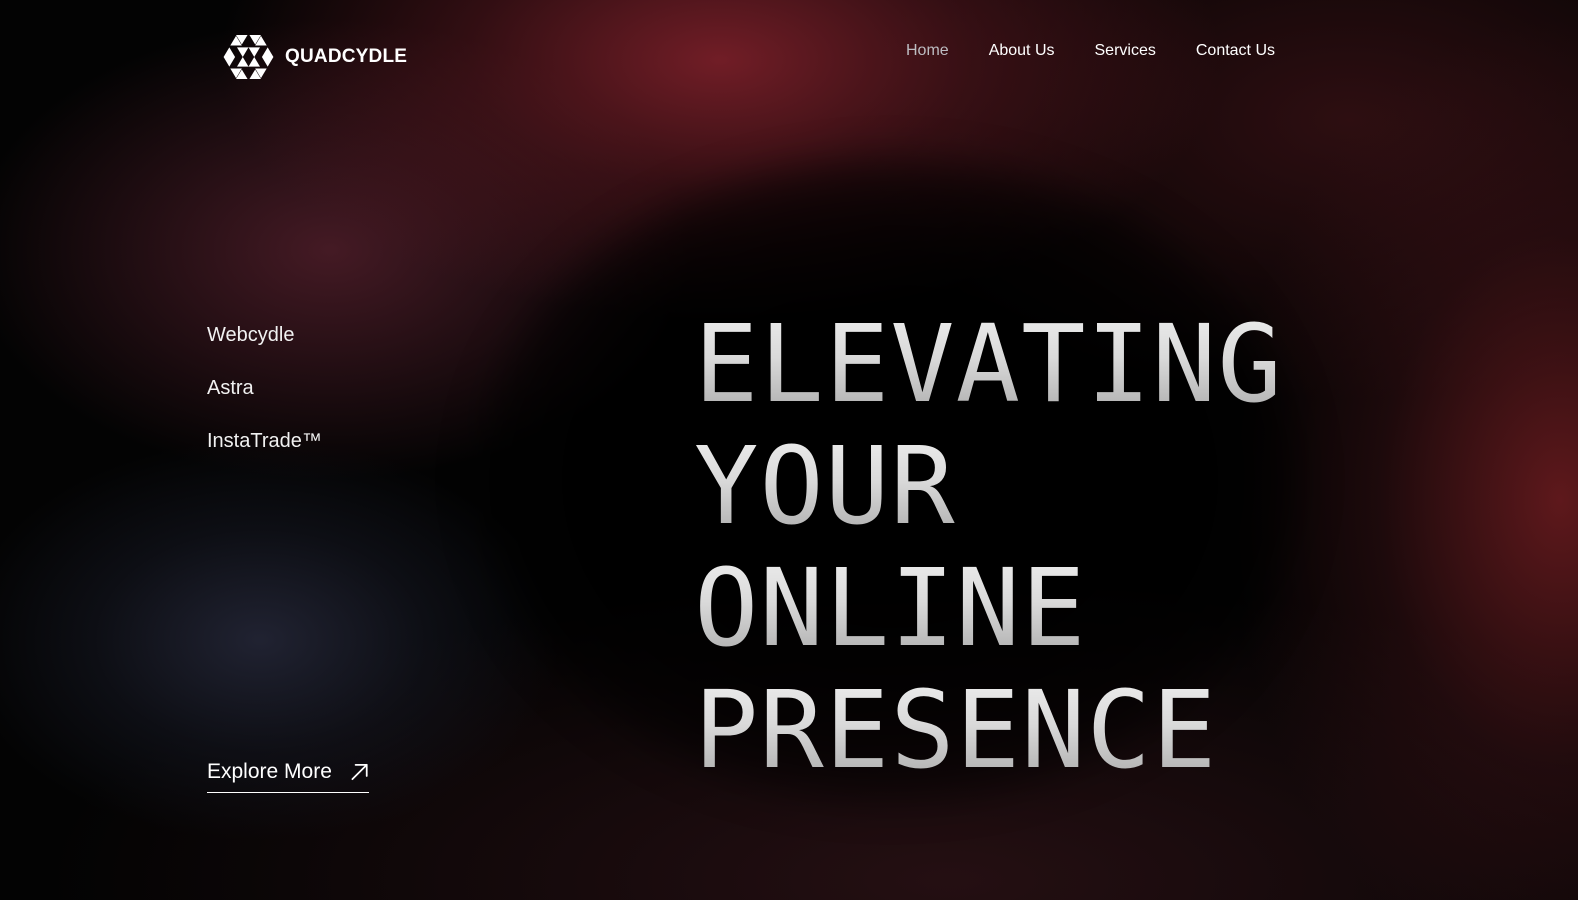 This screenshot has height=900, width=1578. I want to click on nav-services: Services, so click(1125, 51).